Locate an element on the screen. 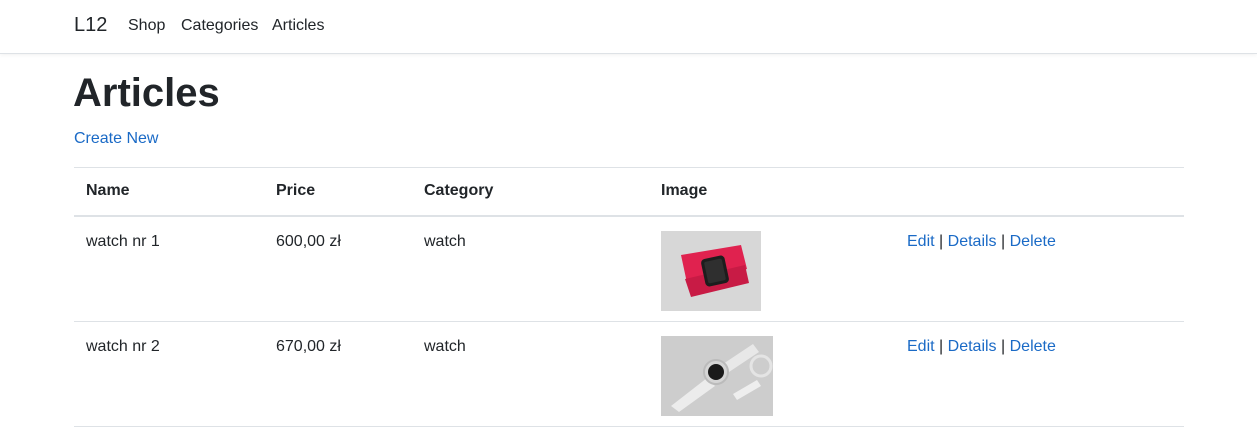 This screenshot has width=1257, height=431. cell-price: 670,00 zł is located at coordinates (308, 346).